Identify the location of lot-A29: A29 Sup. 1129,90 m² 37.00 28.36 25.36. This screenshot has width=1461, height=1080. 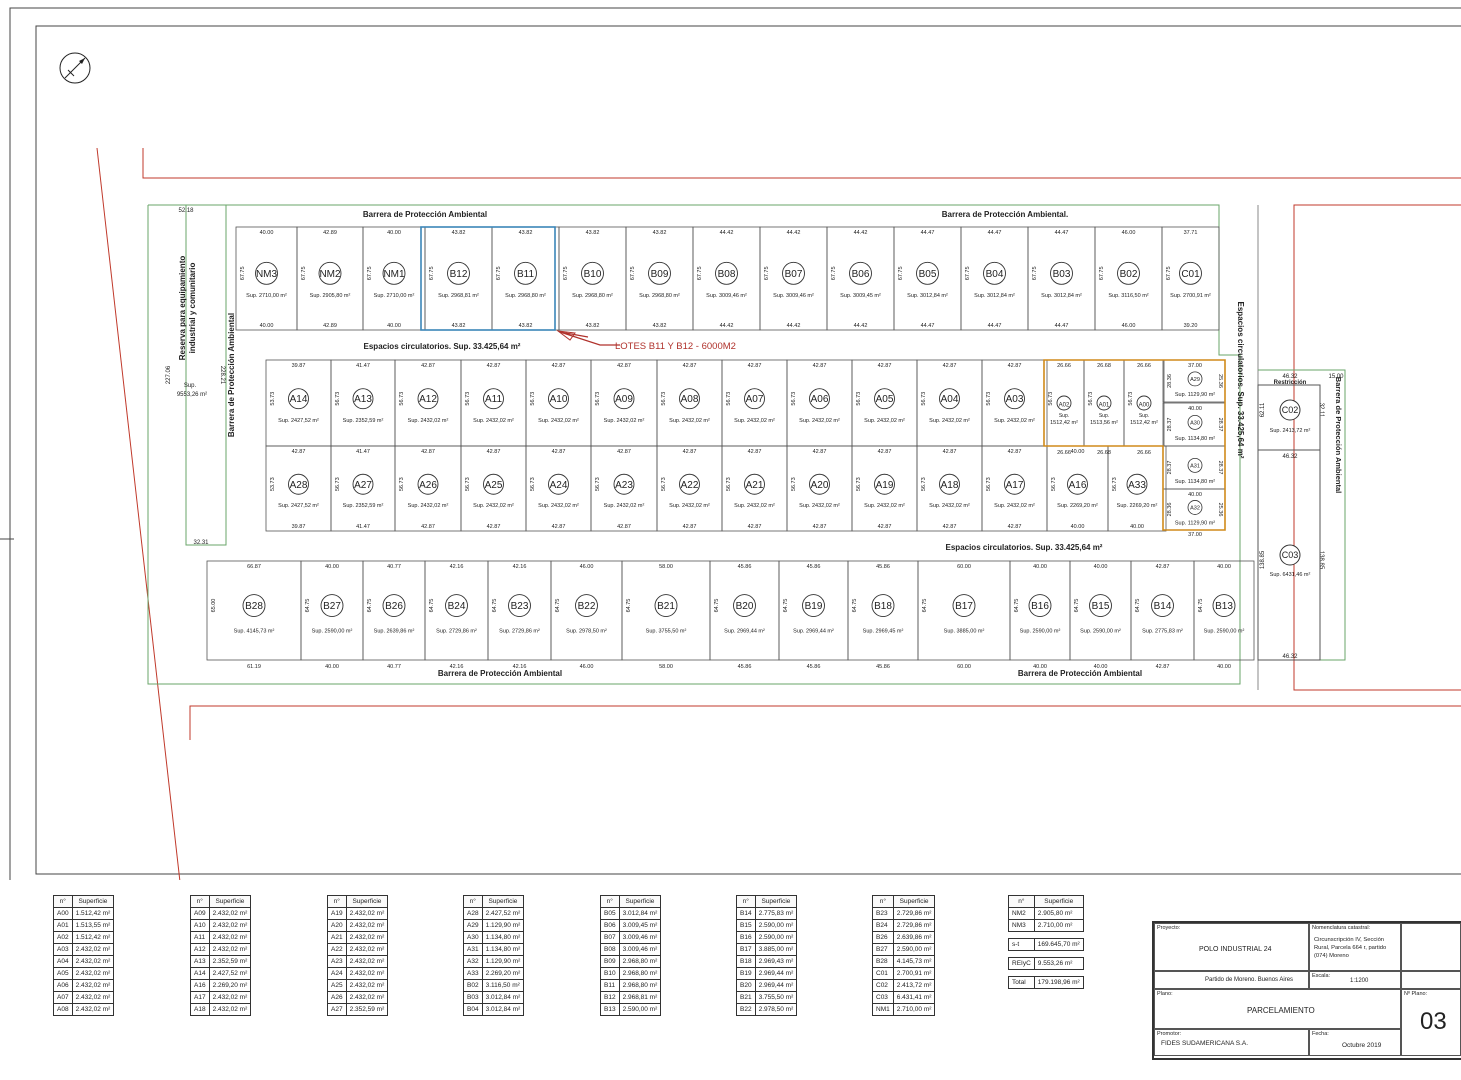
(1194, 381).